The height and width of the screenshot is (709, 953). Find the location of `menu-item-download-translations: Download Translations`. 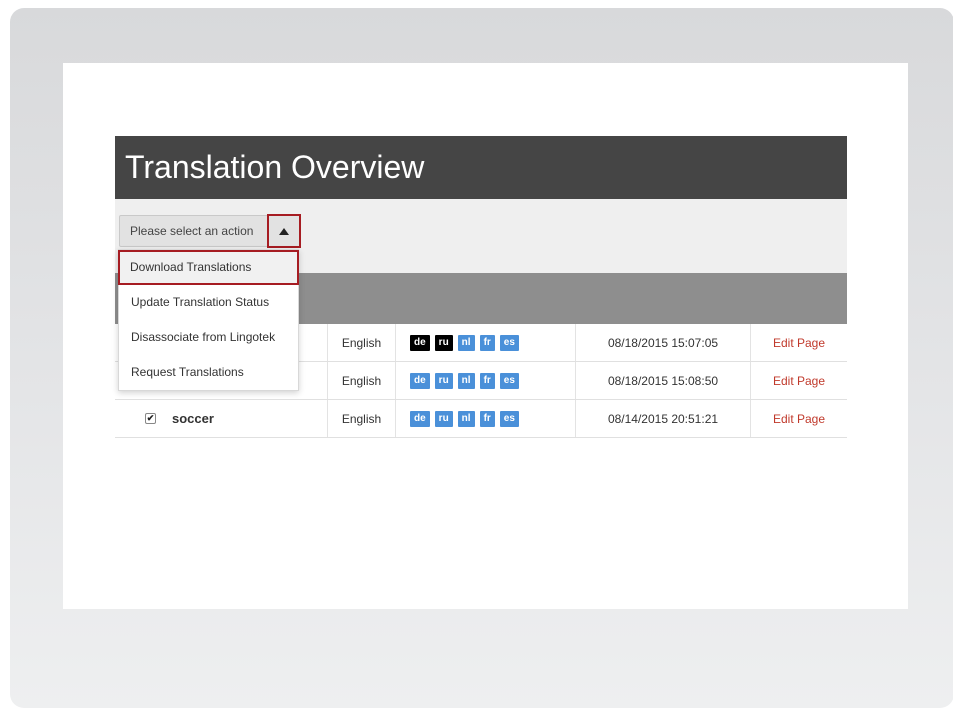

menu-item-download-translations: Download Translations is located at coordinates (208, 267).